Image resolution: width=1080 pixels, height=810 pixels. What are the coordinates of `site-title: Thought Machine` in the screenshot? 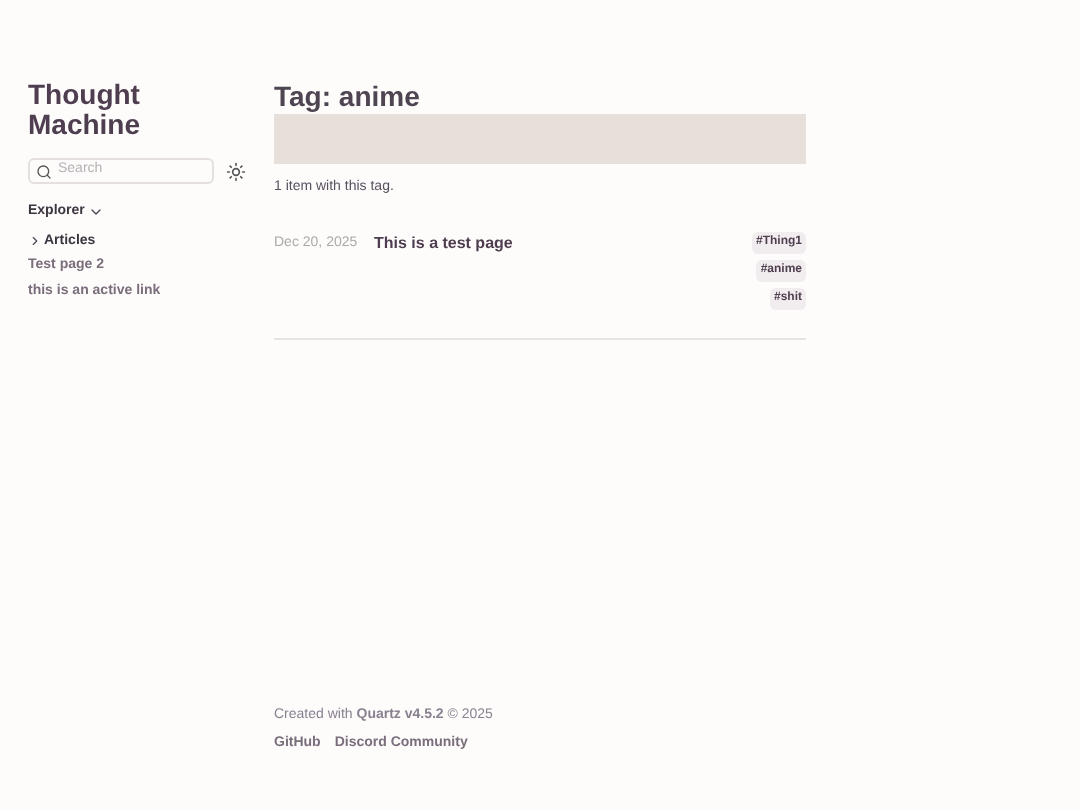 It's located at (143, 110).